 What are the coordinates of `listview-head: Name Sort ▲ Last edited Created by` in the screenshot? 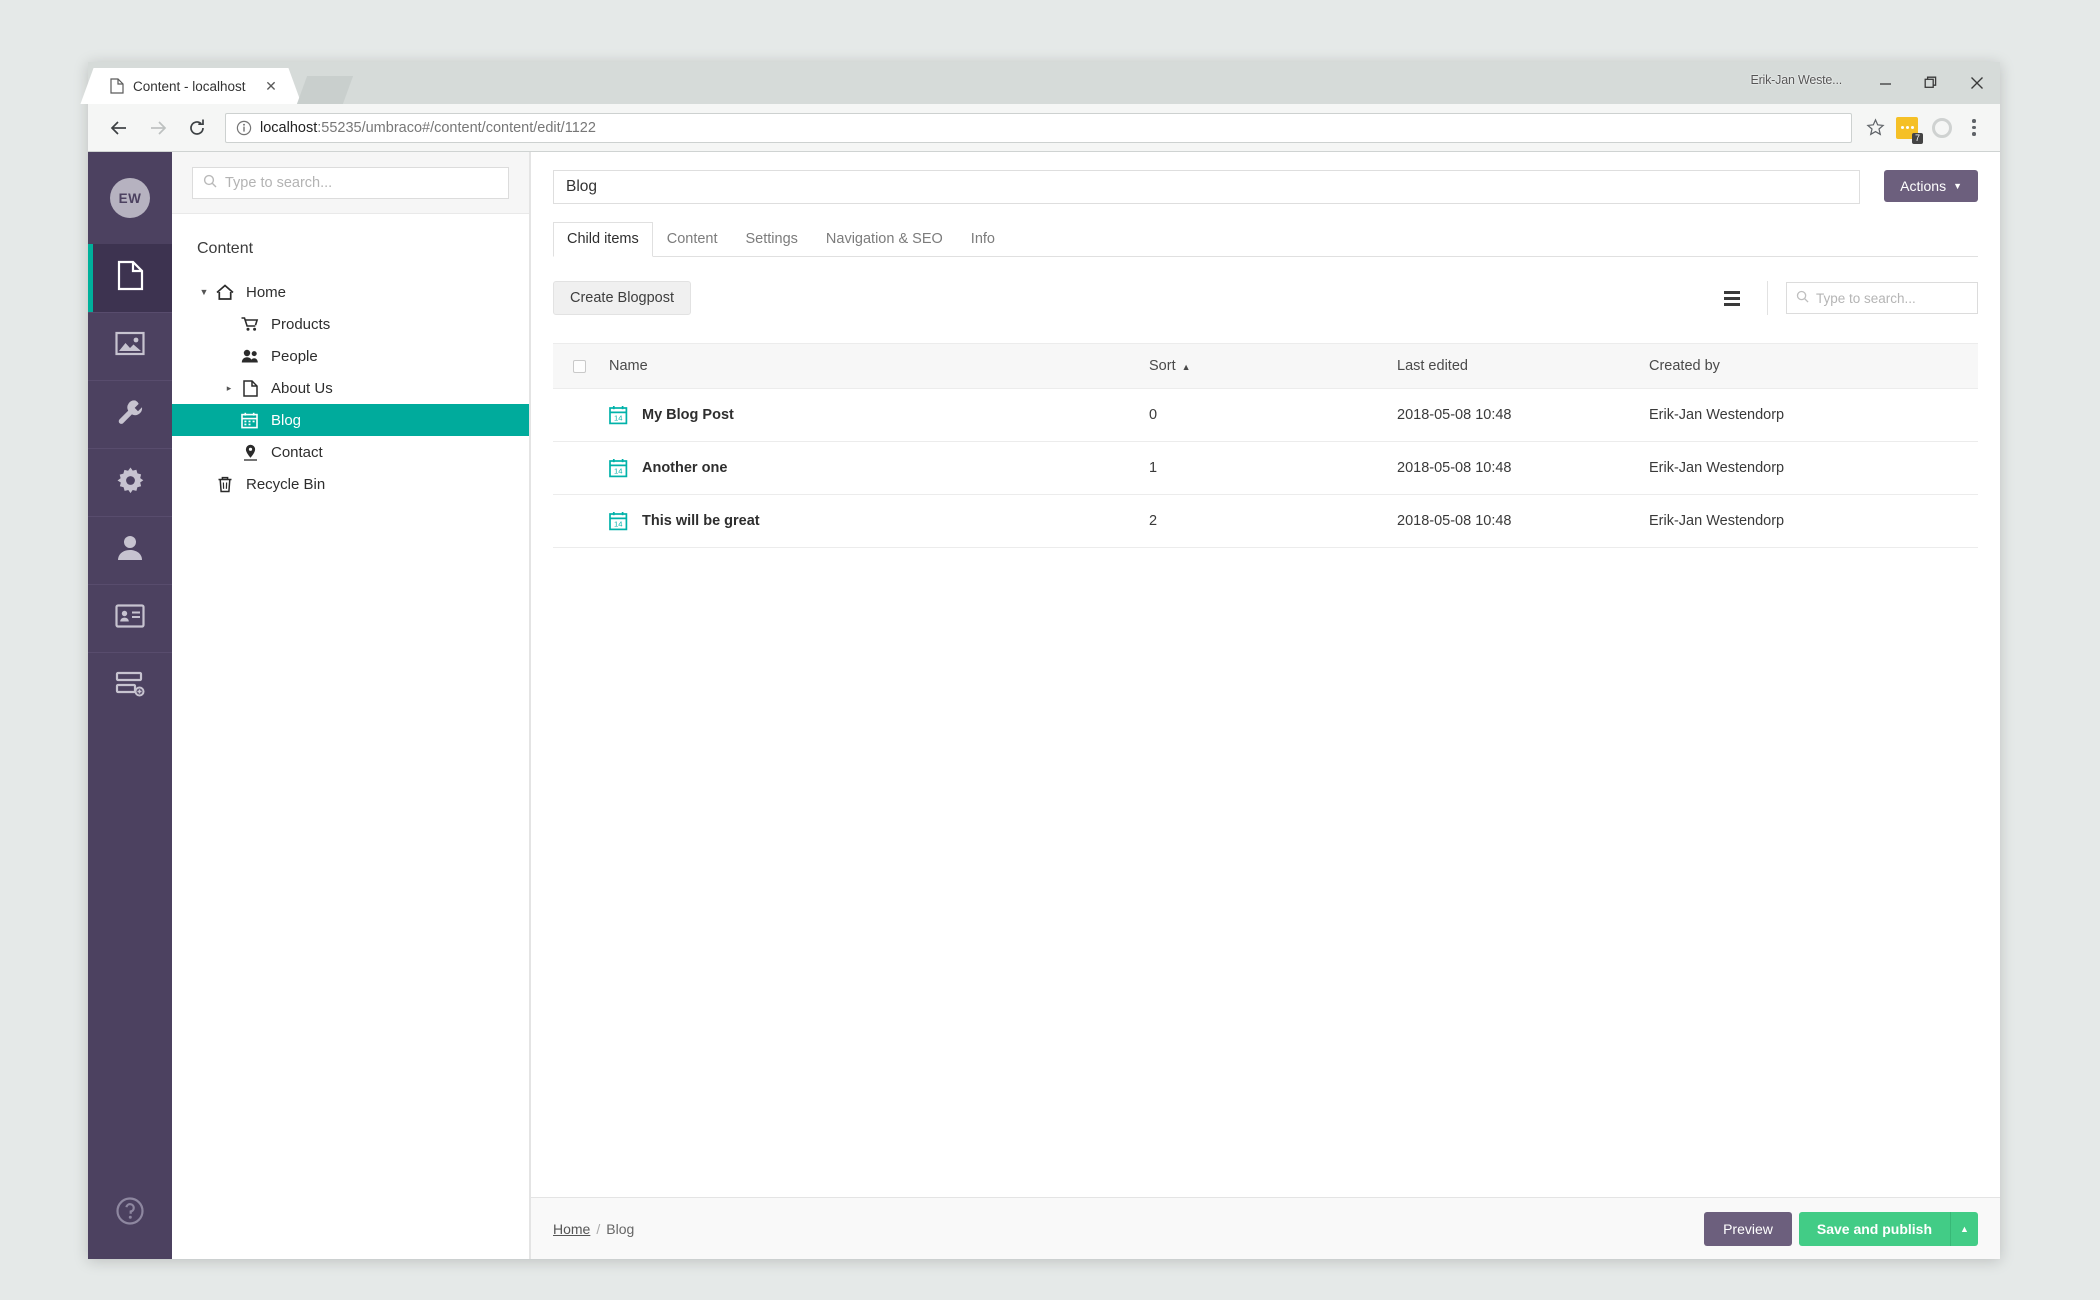 It's located at (1265, 366).